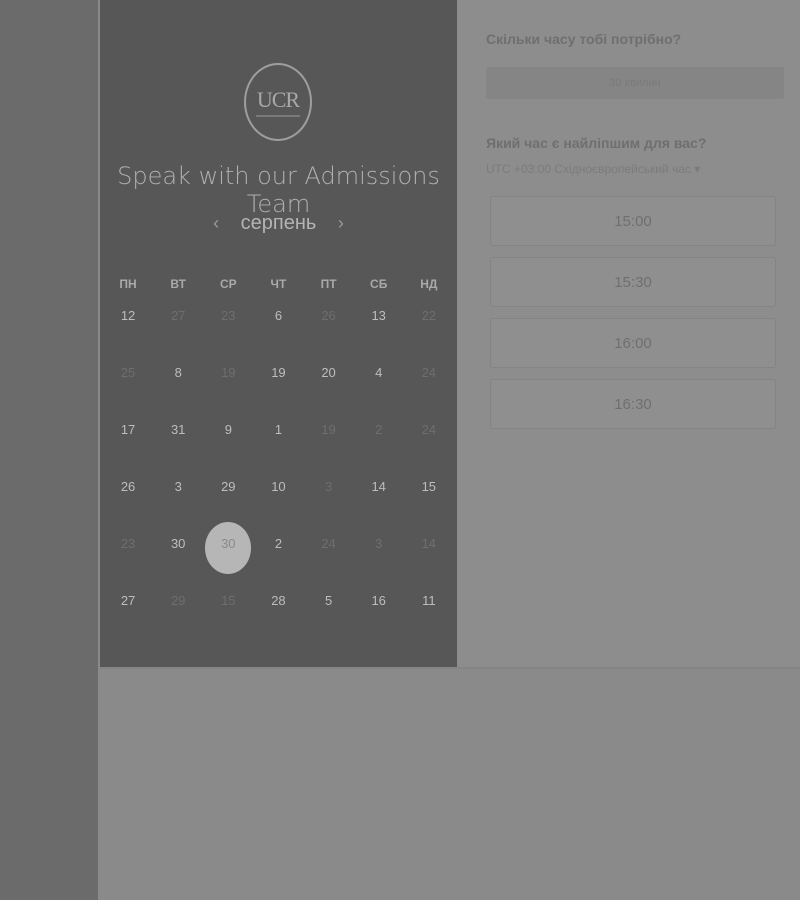  What do you see at coordinates (128, 383) in the screenshot?
I see `calendar-day-cell: 25` at bounding box center [128, 383].